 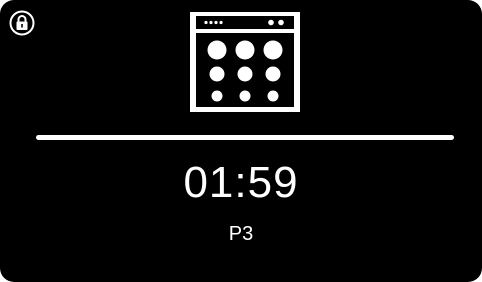 What do you see at coordinates (245, 62) in the screenshot?
I see `dishwasher-icon` at bounding box center [245, 62].